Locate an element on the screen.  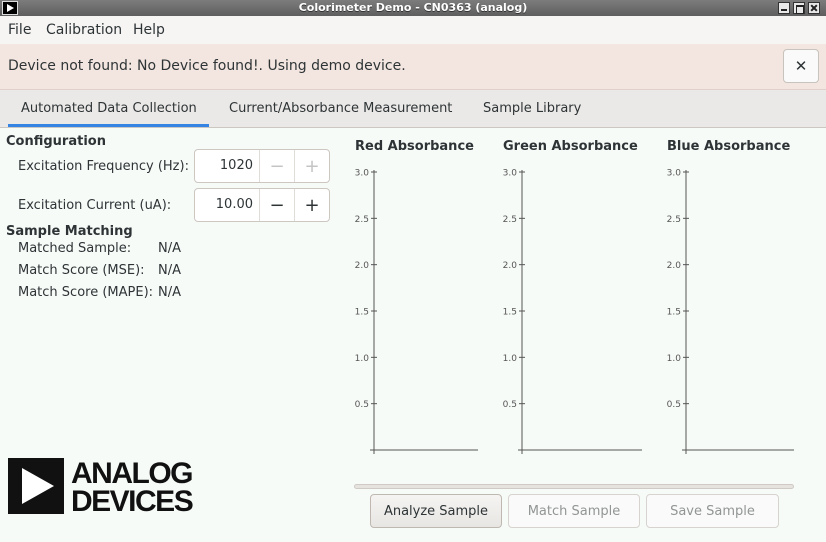
red-absorbance-chart: 0.5 1.0 1.5 2.0 2.5 3.0 is located at coordinates (416, 311).